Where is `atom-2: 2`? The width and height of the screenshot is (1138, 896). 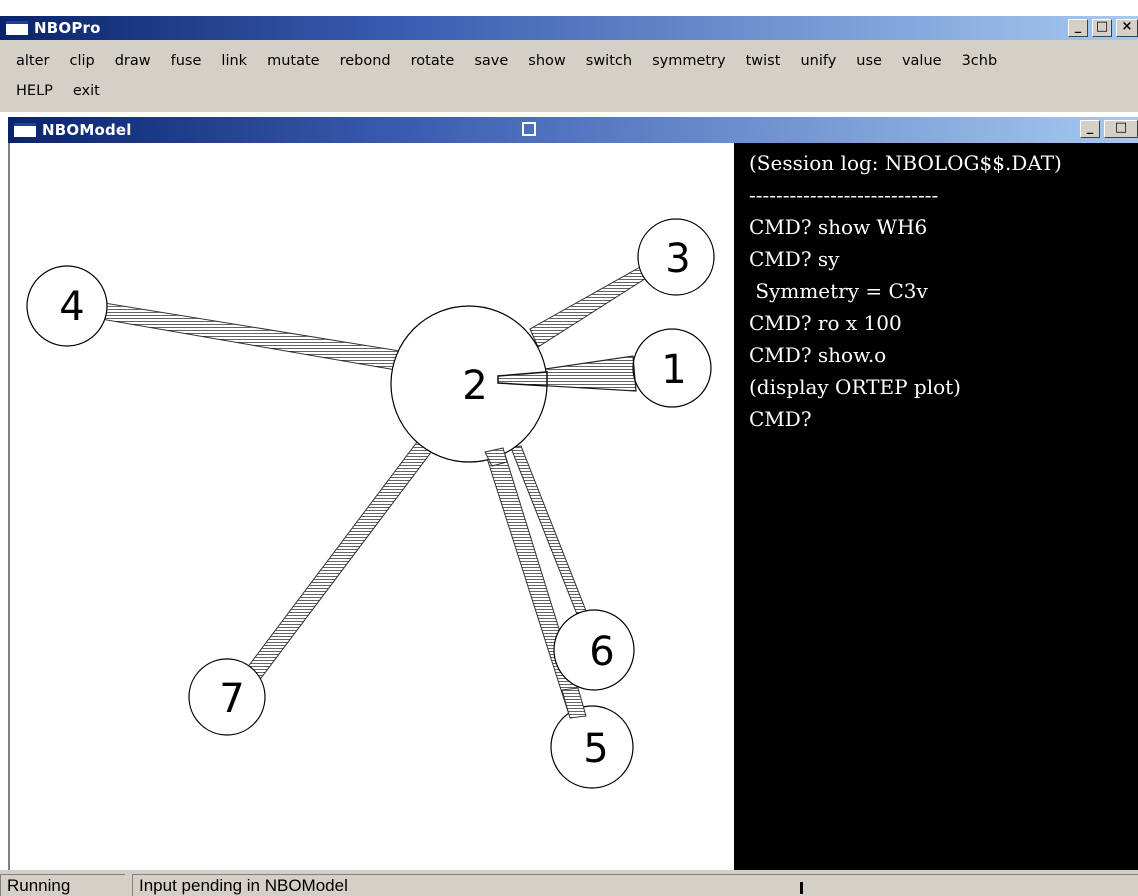
atom-2: 2 is located at coordinates (469, 386).